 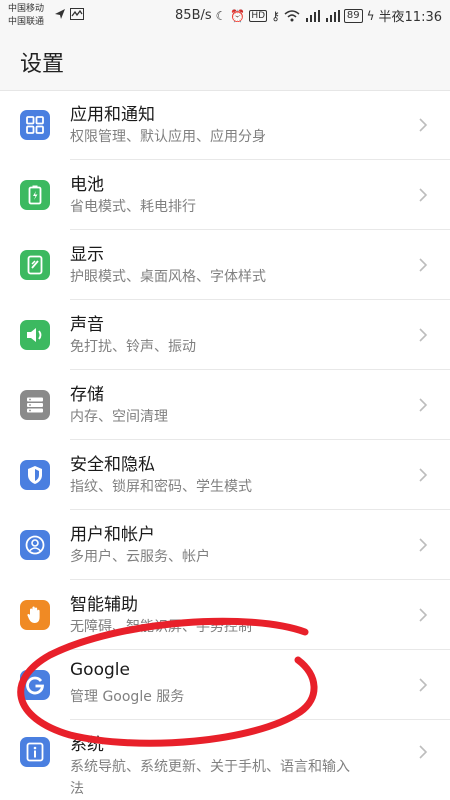 What do you see at coordinates (140, 557) in the screenshot?
I see `settings-item-subtitle: 多用户、云服务、帐户` at bounding box center [140, 557].